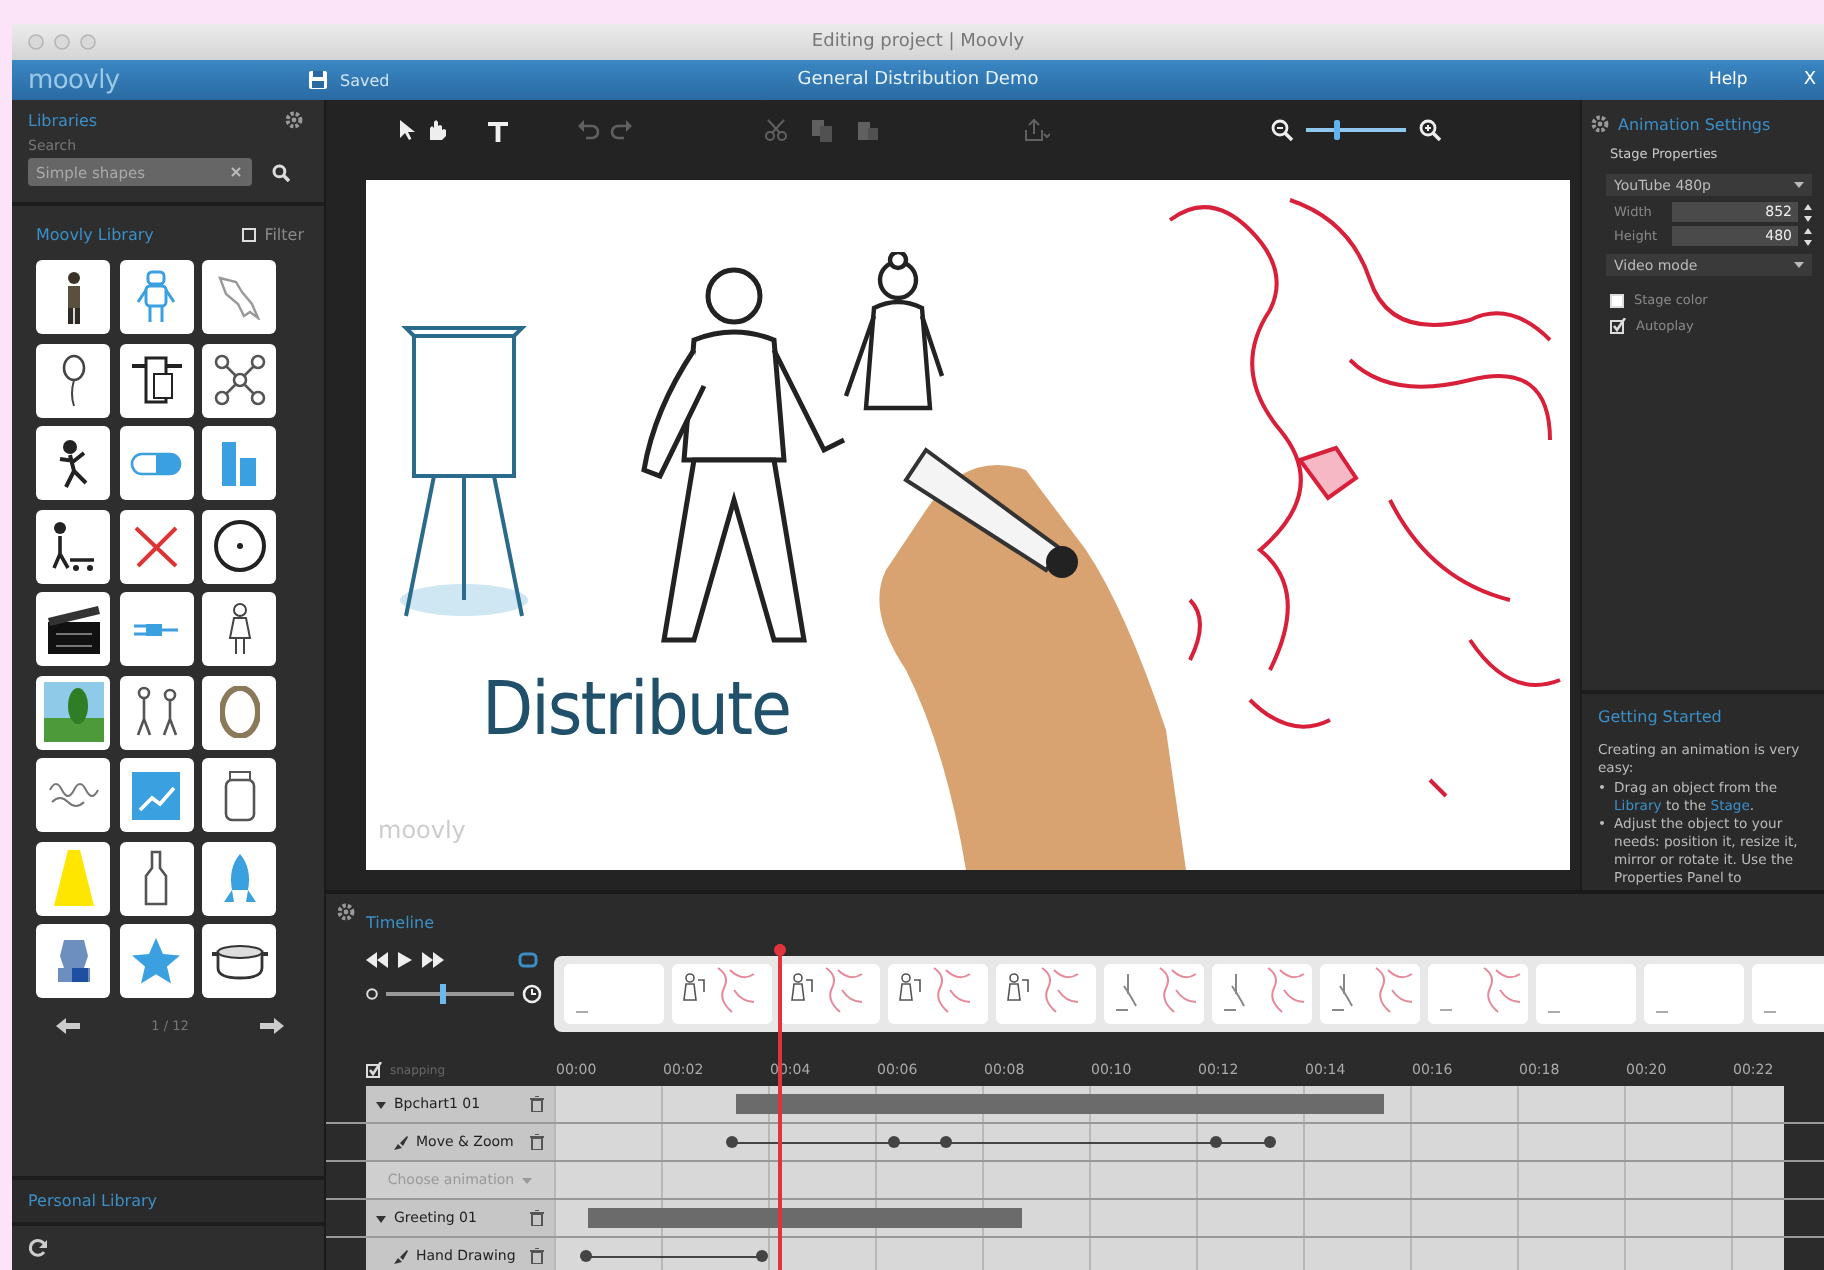 The image size is (1824, 1270). Describe the element at coordinates (249, 235) in the screenshot. I see `filter-checkbox` at that location.